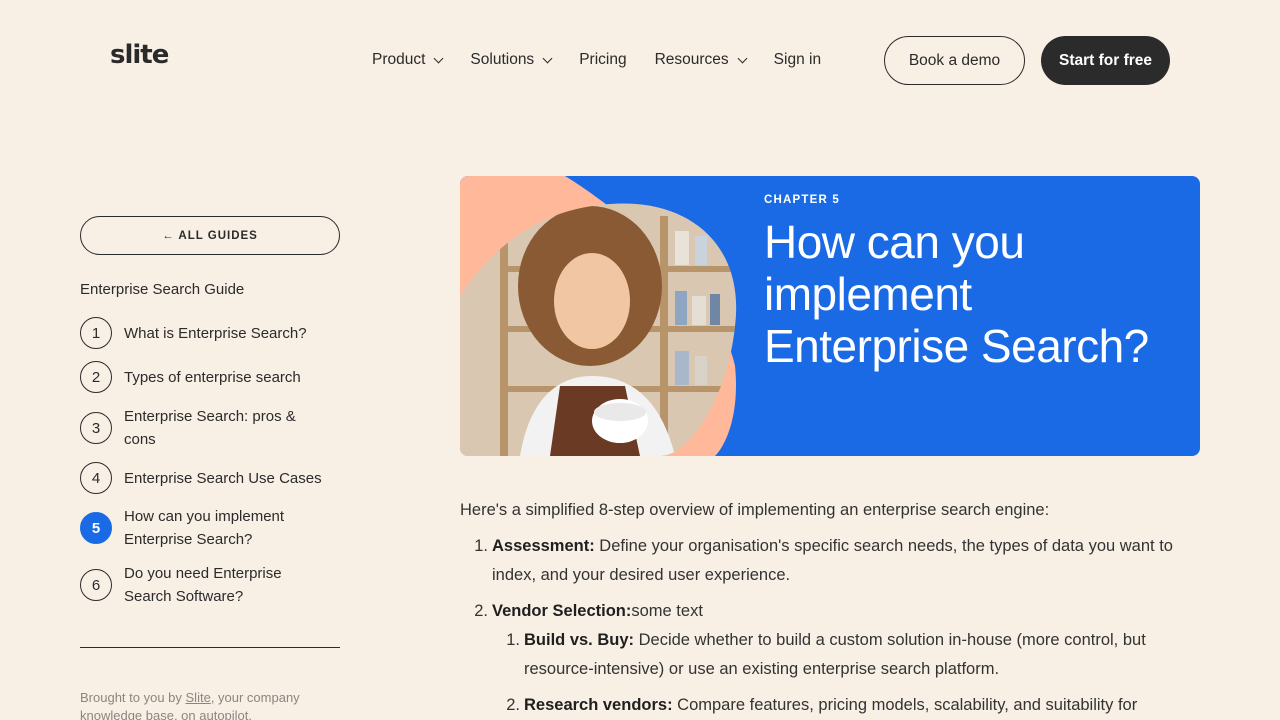  I want to click on page-title: How can you implement Enterprise Search?, so click(956, 294).